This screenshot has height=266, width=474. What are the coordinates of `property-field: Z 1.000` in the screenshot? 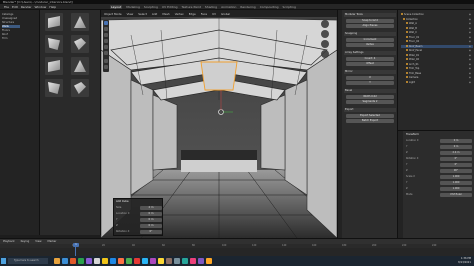 It's located at (439, 189).